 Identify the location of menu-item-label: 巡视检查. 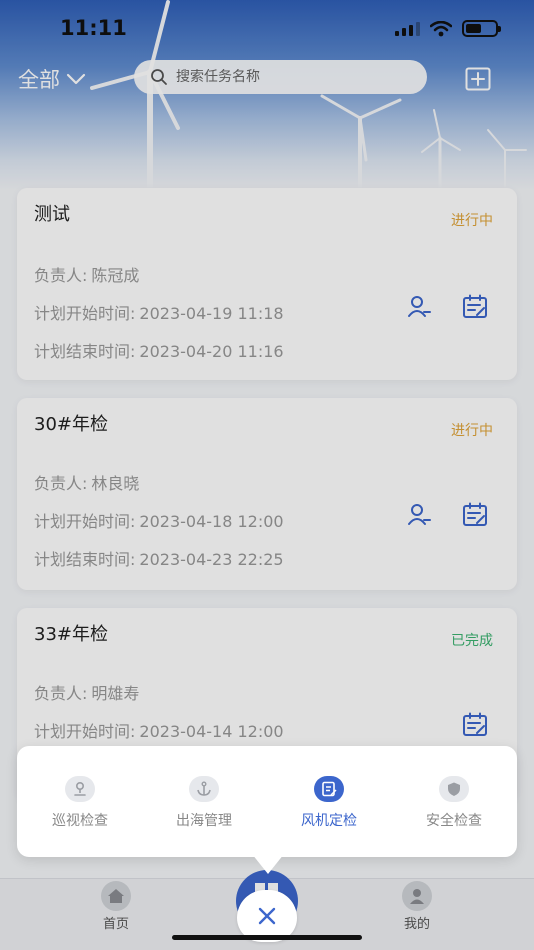
(80, 821).